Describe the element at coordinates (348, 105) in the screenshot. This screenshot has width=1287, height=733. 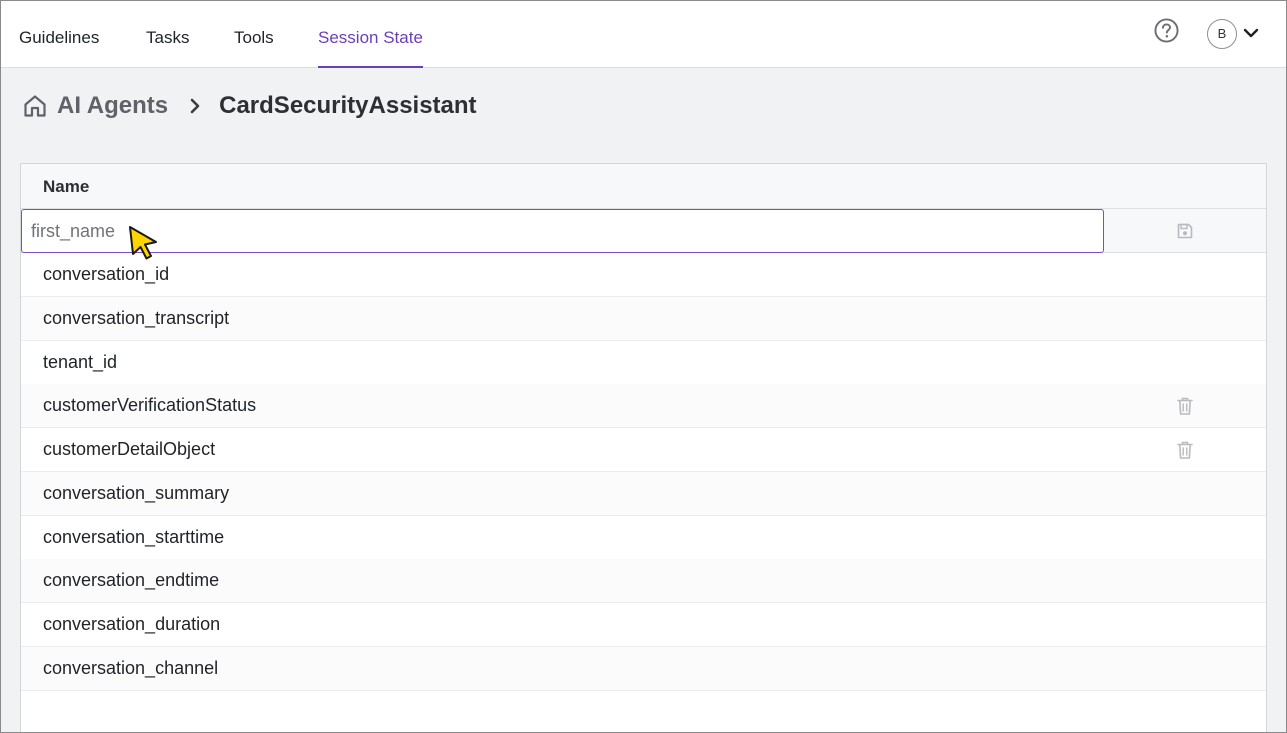
I see `page-title: CardSecurityAssistant` at that location.